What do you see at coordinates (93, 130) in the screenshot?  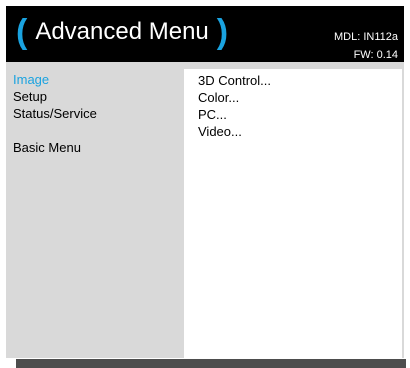 I see `menu-spacer` at bounding box center [93, 130].